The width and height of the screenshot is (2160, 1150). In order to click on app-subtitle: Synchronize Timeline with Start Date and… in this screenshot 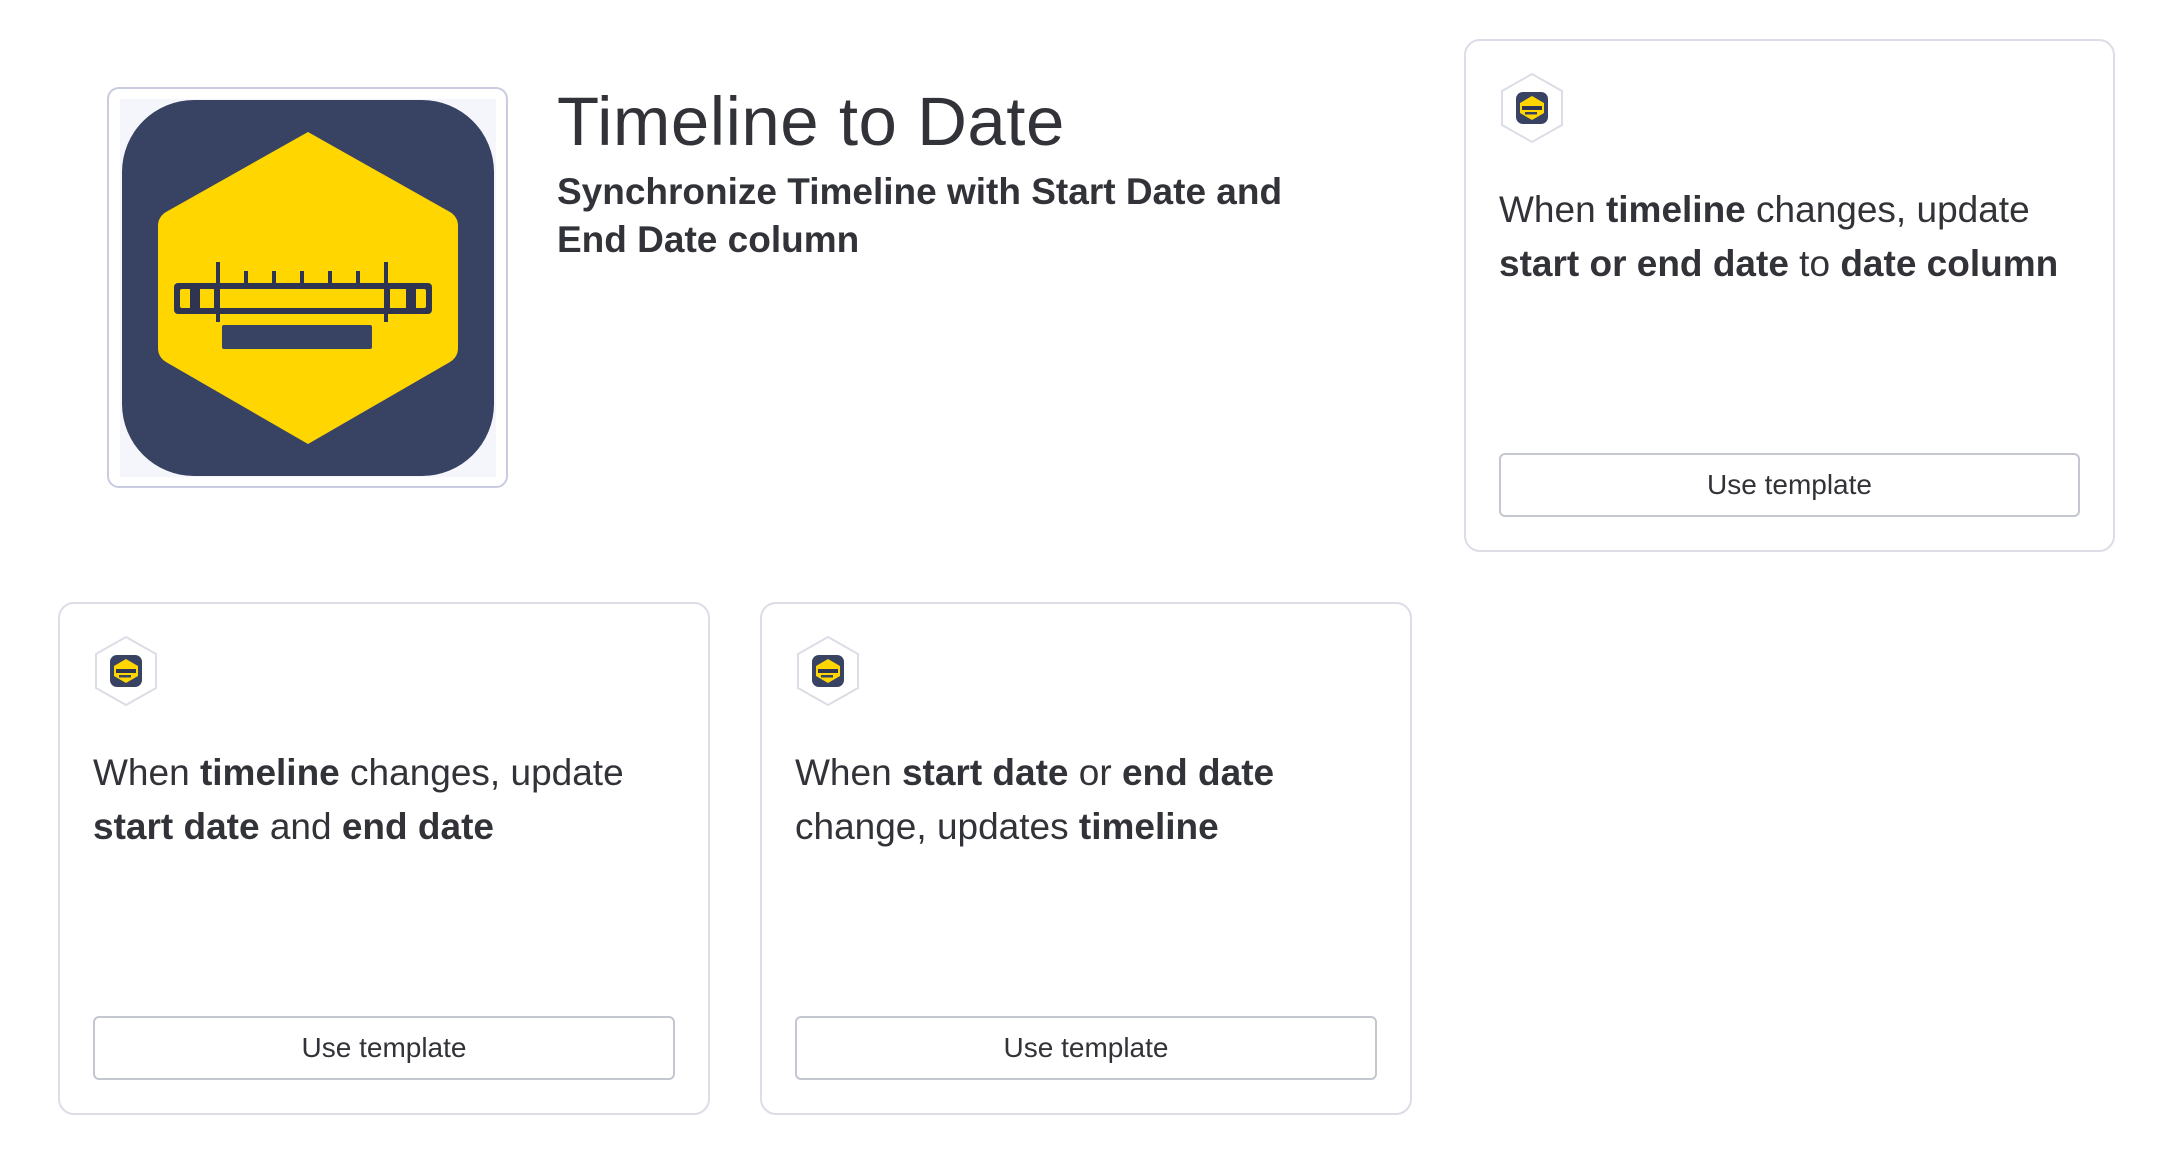, I will do `click(920, 215)`.